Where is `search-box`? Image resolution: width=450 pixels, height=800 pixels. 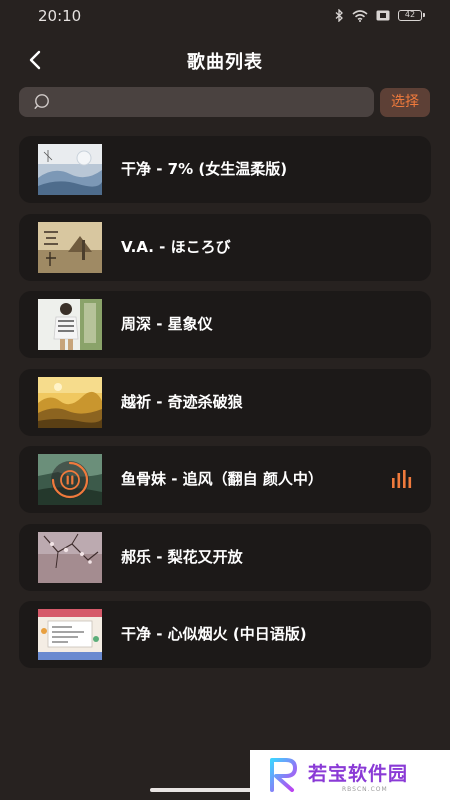 search-box is located at coordinates (196, 102).